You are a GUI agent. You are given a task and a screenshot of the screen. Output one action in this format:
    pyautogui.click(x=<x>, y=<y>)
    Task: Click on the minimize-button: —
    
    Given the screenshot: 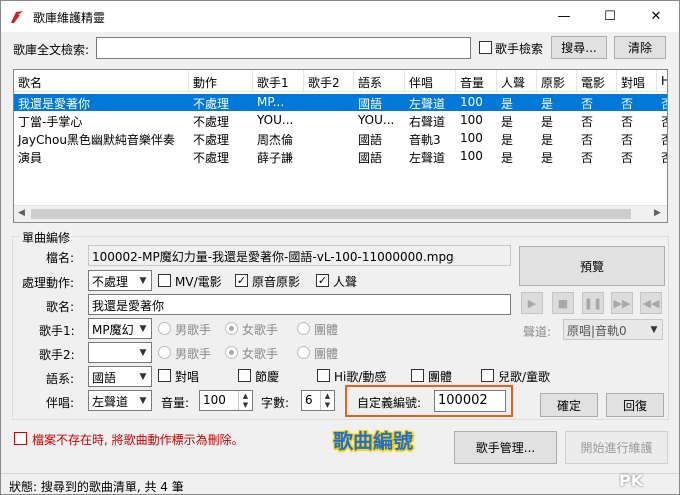 What is the action you would take?
    pyautogui.click(x=564, y=16)
    